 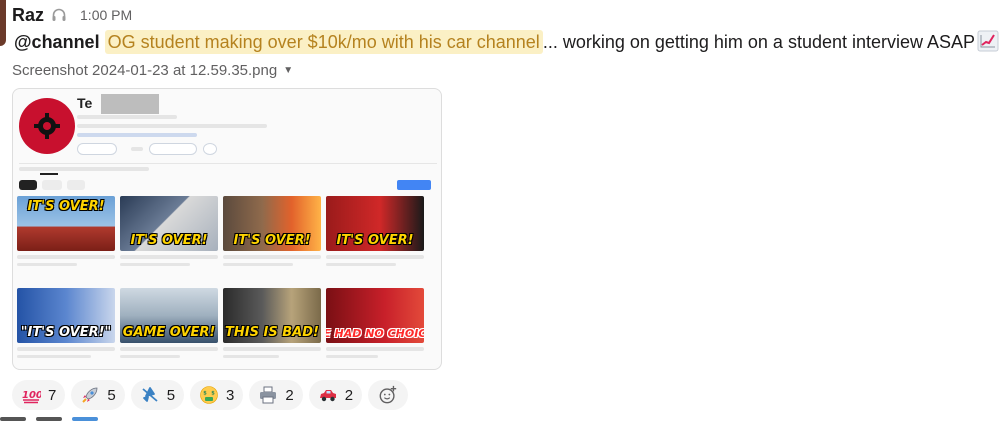 I want to click on filter-oldest, so click(x=76, y=185).